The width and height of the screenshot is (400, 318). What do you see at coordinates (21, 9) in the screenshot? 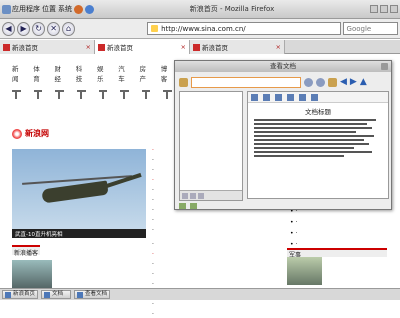
I see `applications-menu: 应用程序` at bounding box center [21, 9].